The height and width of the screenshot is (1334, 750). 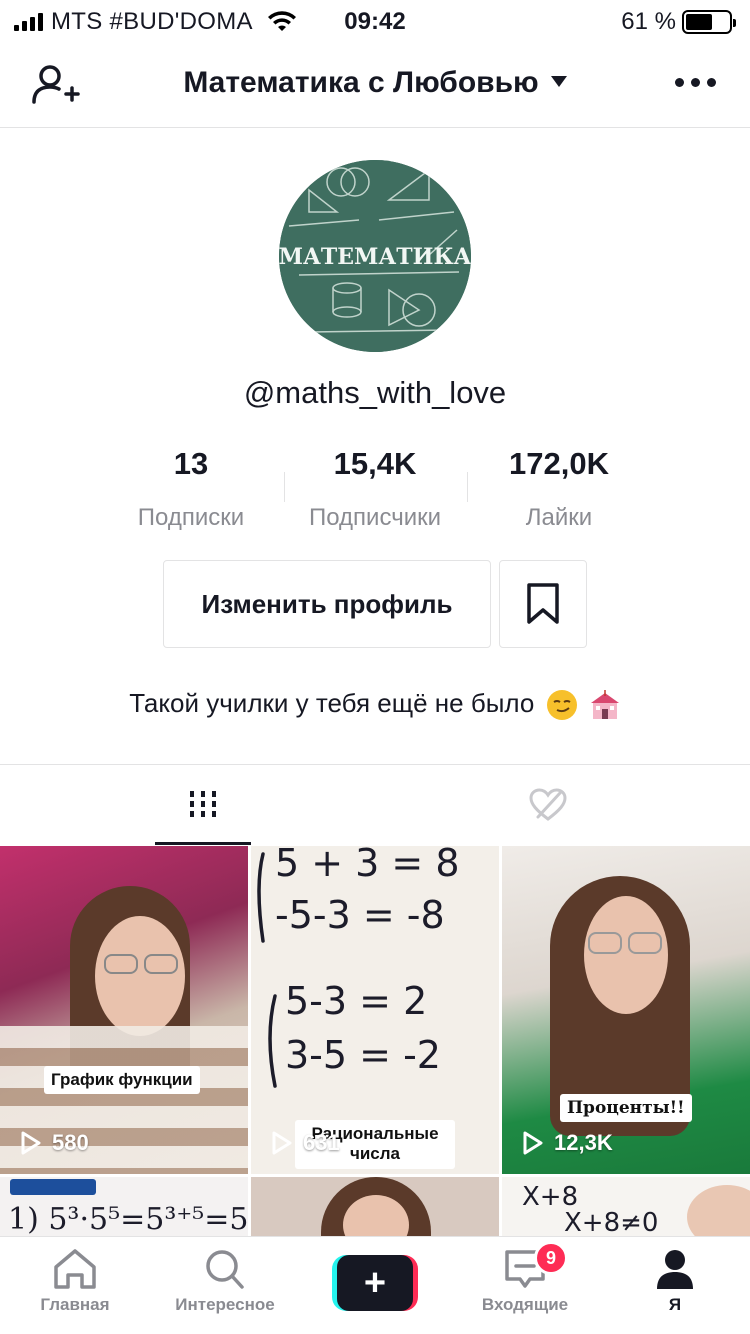 I want to click on create-video-button: +, so click(x=375, y=1283).